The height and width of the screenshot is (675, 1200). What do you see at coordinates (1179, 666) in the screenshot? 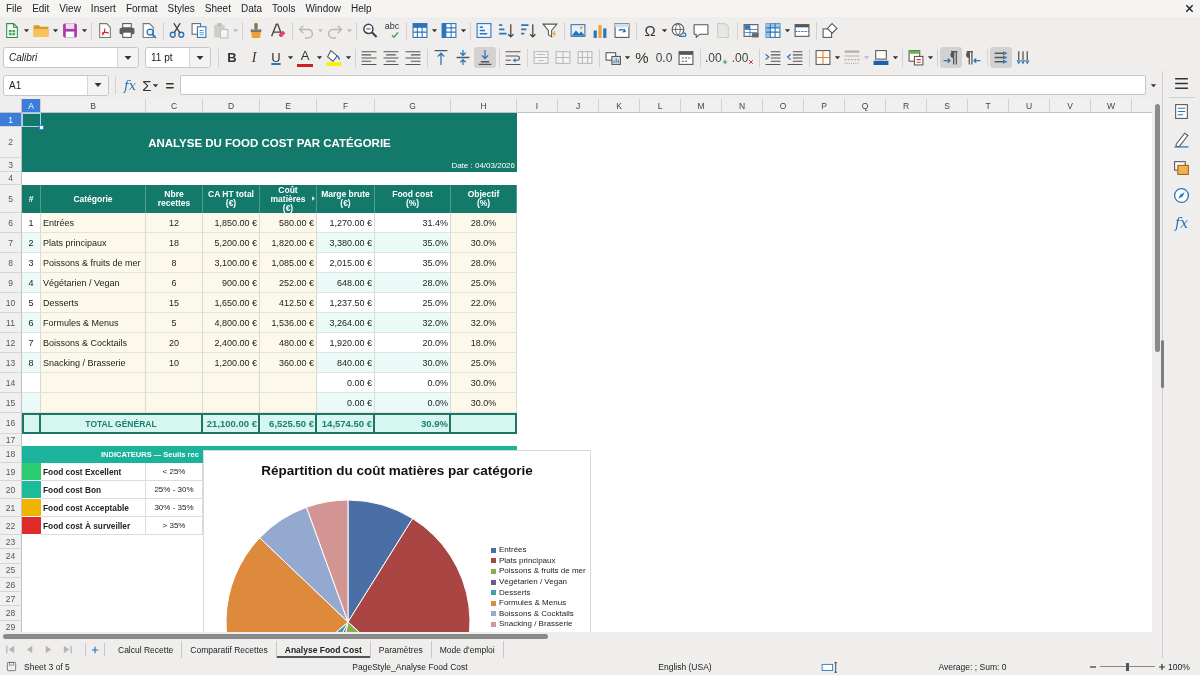
I see `zoom-level: 100%` at bounding box center [1179, 666].